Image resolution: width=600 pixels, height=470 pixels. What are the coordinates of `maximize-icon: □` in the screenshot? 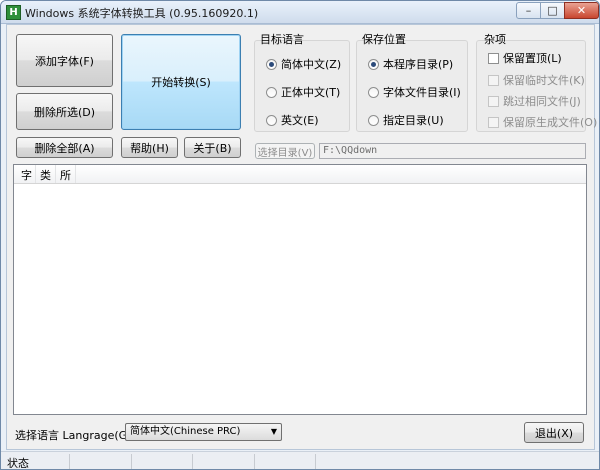 It's located at (552, 10).